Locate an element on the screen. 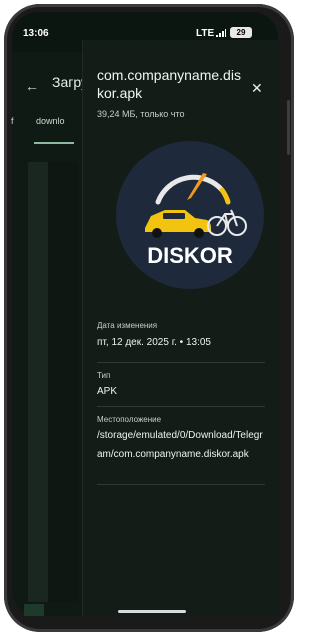 Image resolution: width=320 pixels, height=637 pixels. app-logo-text: DISKOR is located at coordinates (190, 255).